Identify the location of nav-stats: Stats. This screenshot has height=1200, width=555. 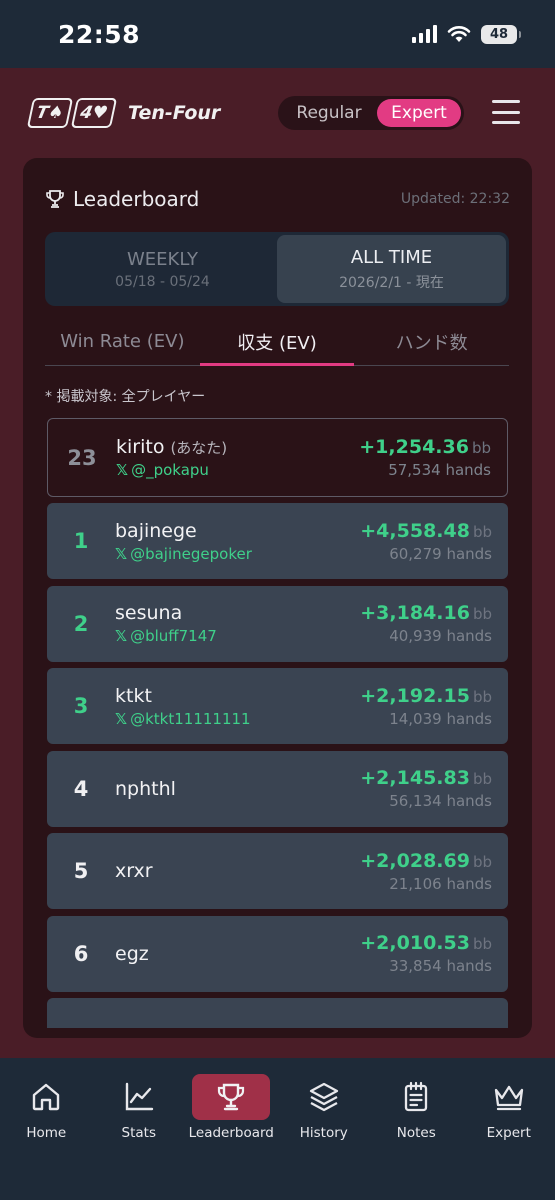
(139, 1129).